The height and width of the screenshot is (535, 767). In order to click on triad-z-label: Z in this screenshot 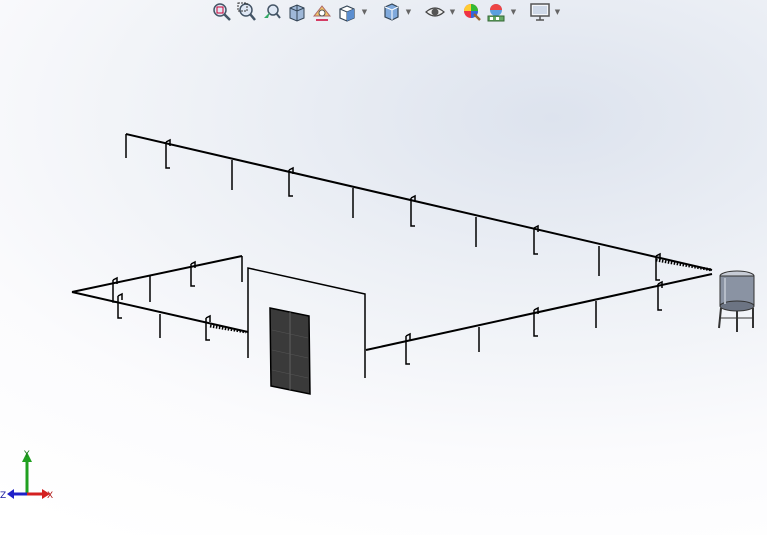, I will do `click(3, 496)`.